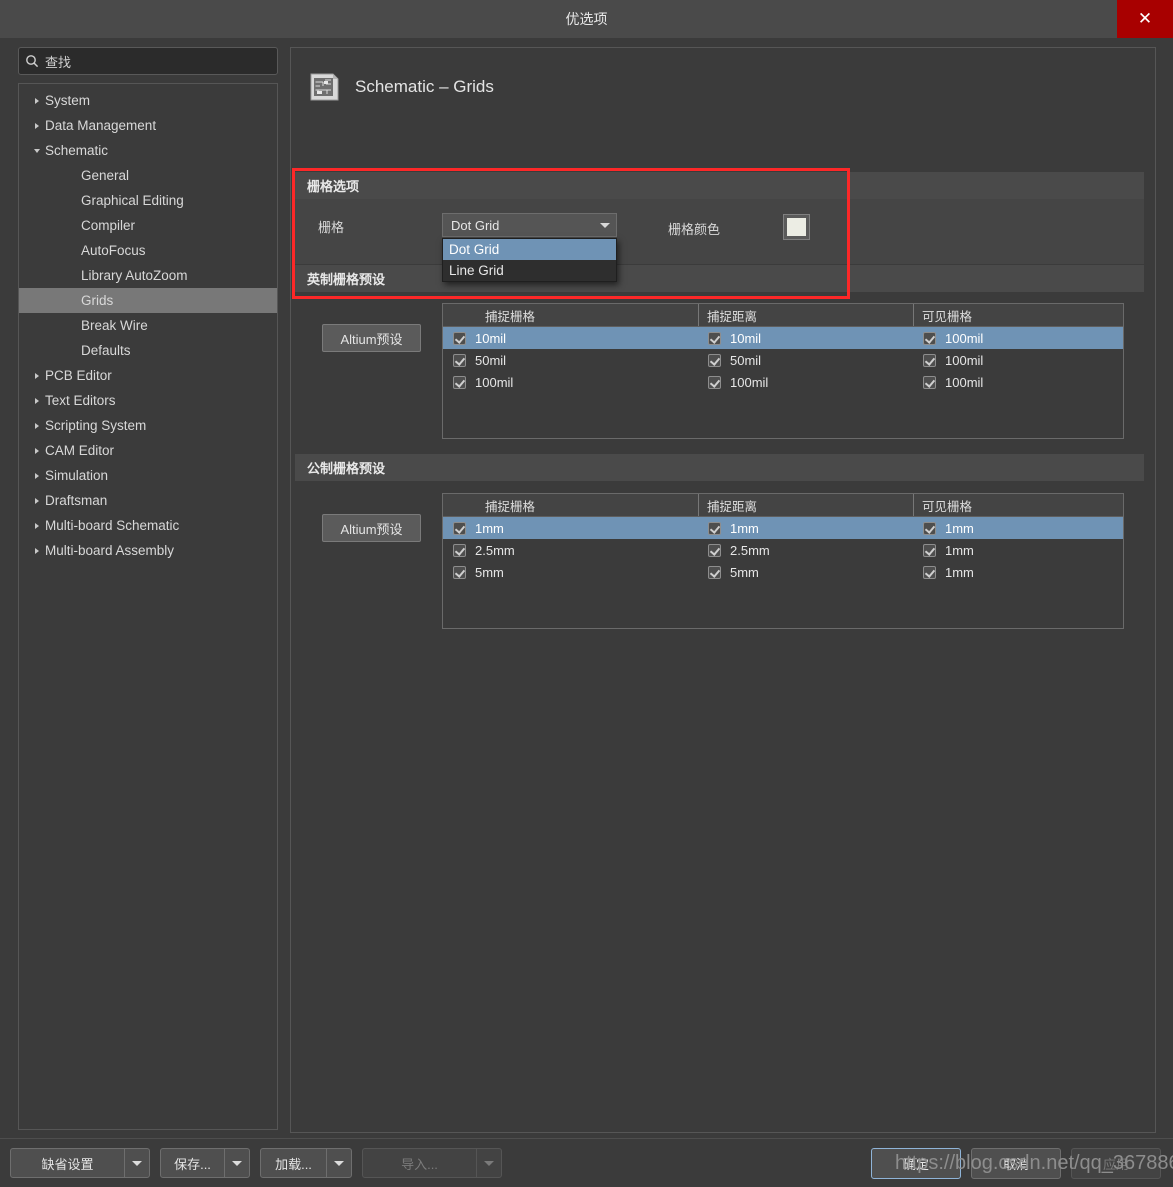 The height and width of the screenshot is (1187, 1173). What do you see at coordinates (529, 270) in the screenshot?
I see `dropdown-option: Line Grid` at bounding box center [529, 270].